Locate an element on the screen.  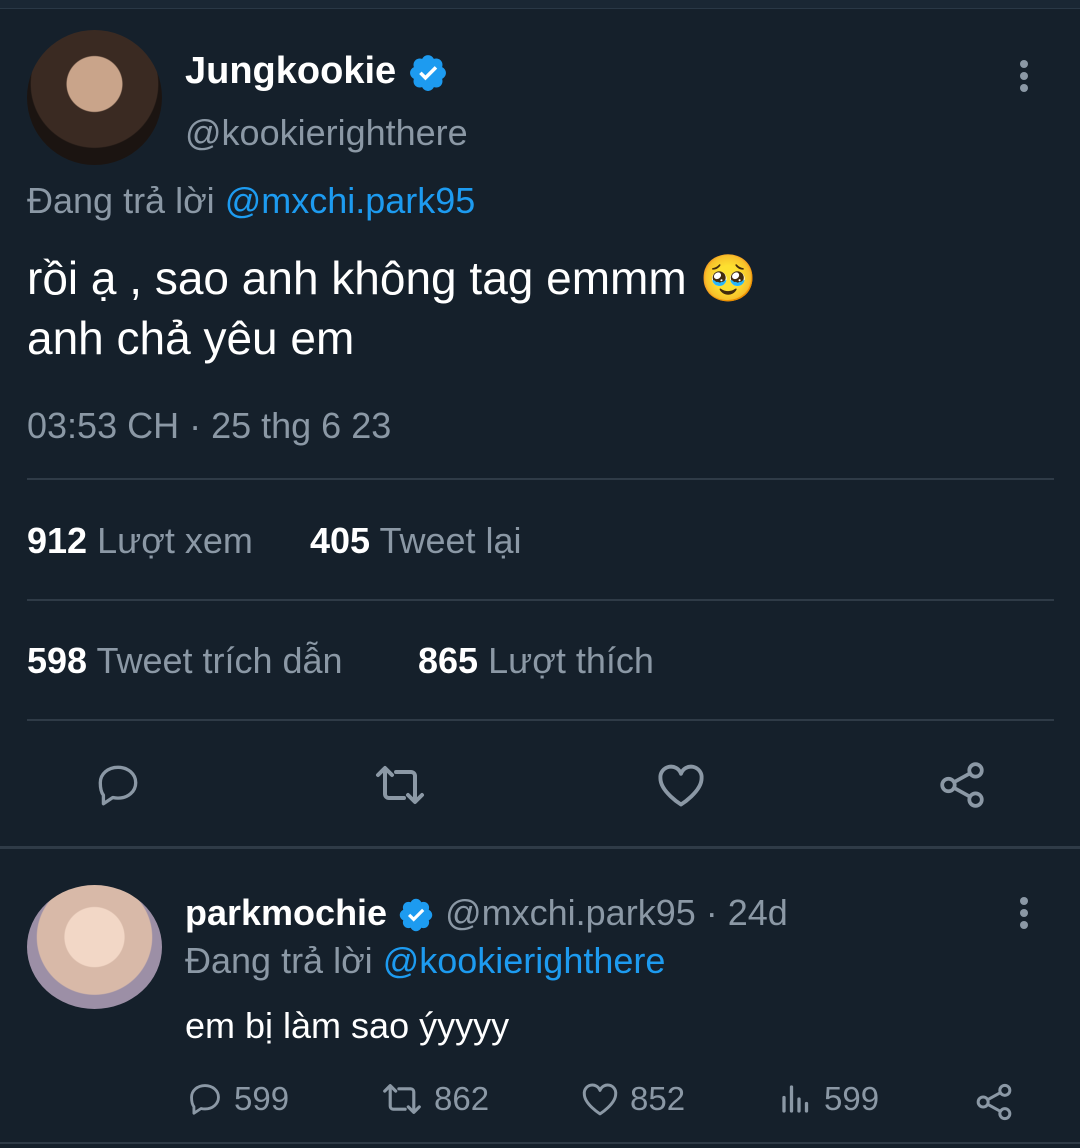
tweet-text-line1: rồi ạ , sao anh không tag emmm is located at coordinates (357, 278).